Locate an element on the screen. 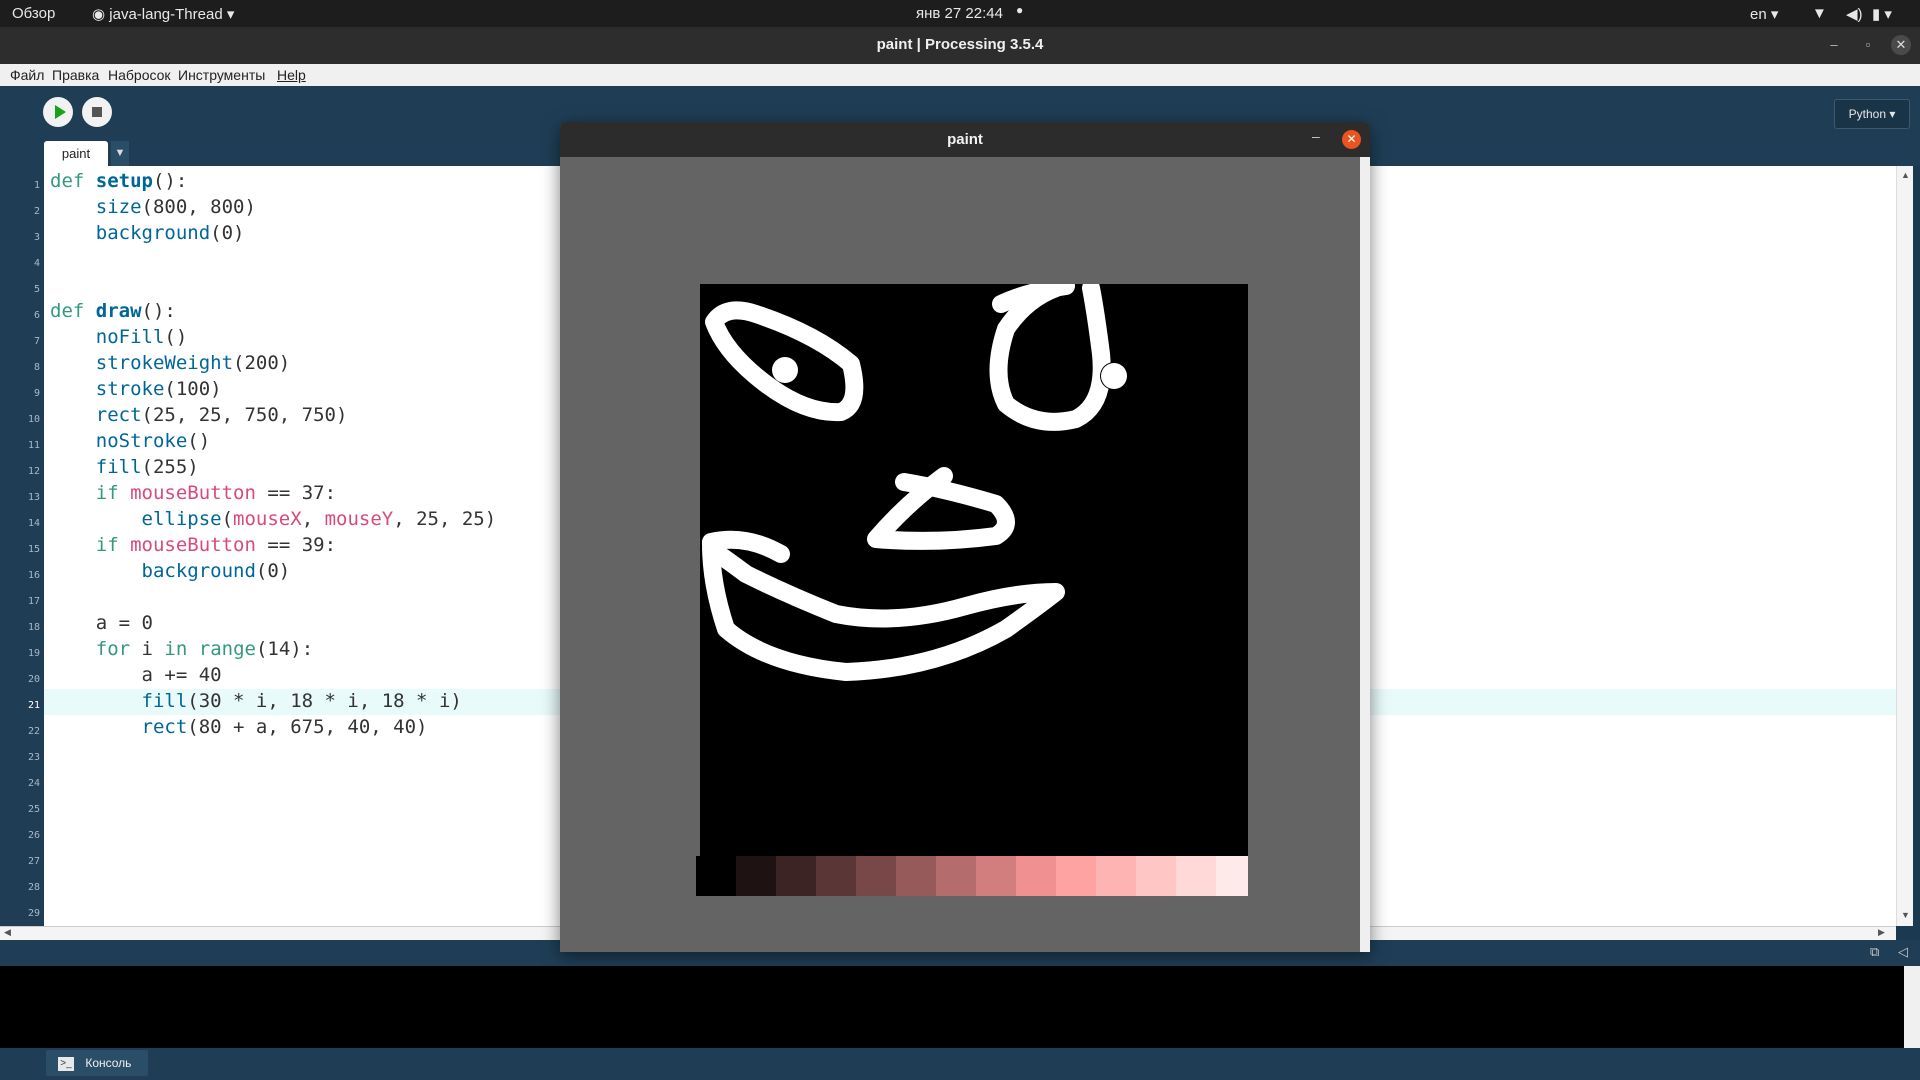  close-icon: ✕ is located at coordinates (1901, 45).